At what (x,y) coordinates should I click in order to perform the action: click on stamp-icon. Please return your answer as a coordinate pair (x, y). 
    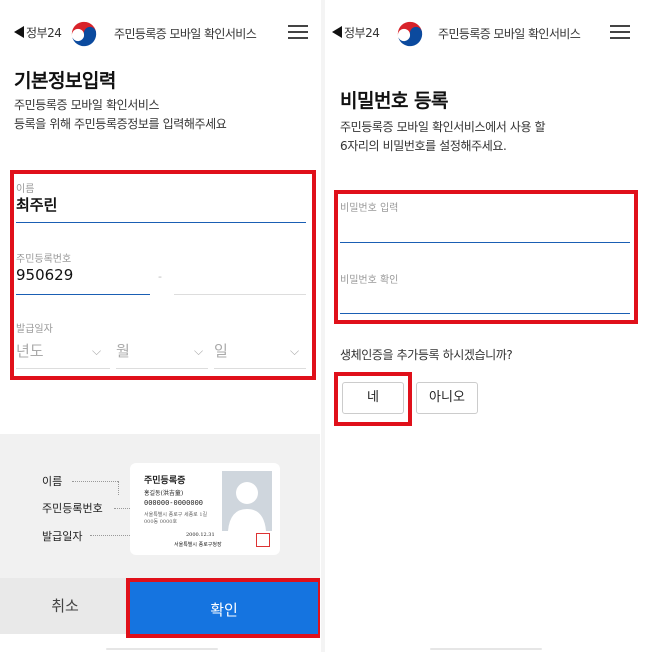
    Looking at the image, I should click on (263, 540).